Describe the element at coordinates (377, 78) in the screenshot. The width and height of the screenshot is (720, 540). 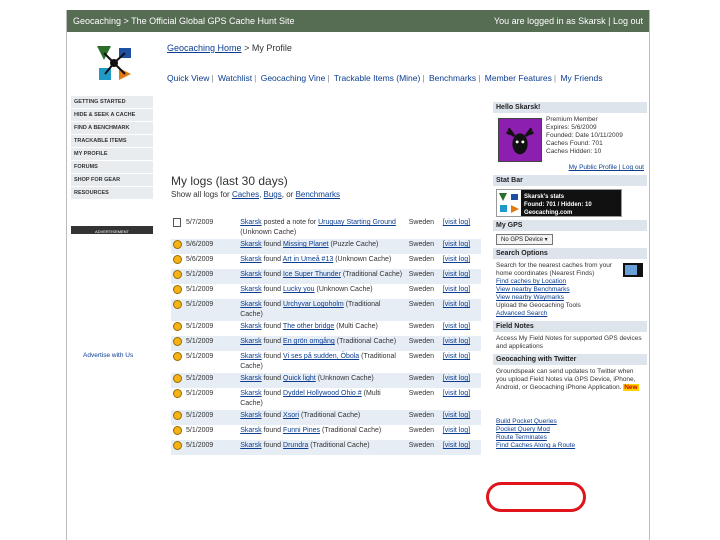
I see `tab-trackable-items: Trackable Items (Mine)` at that location.